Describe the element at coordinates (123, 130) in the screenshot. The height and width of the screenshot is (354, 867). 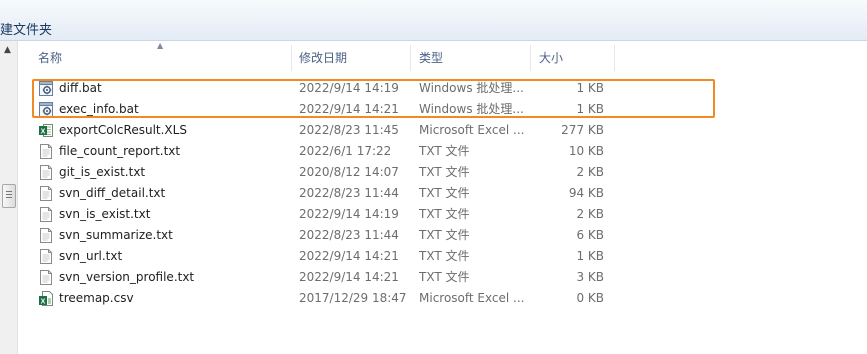
I see `file-name: exportColcResult.XLS` at that location.